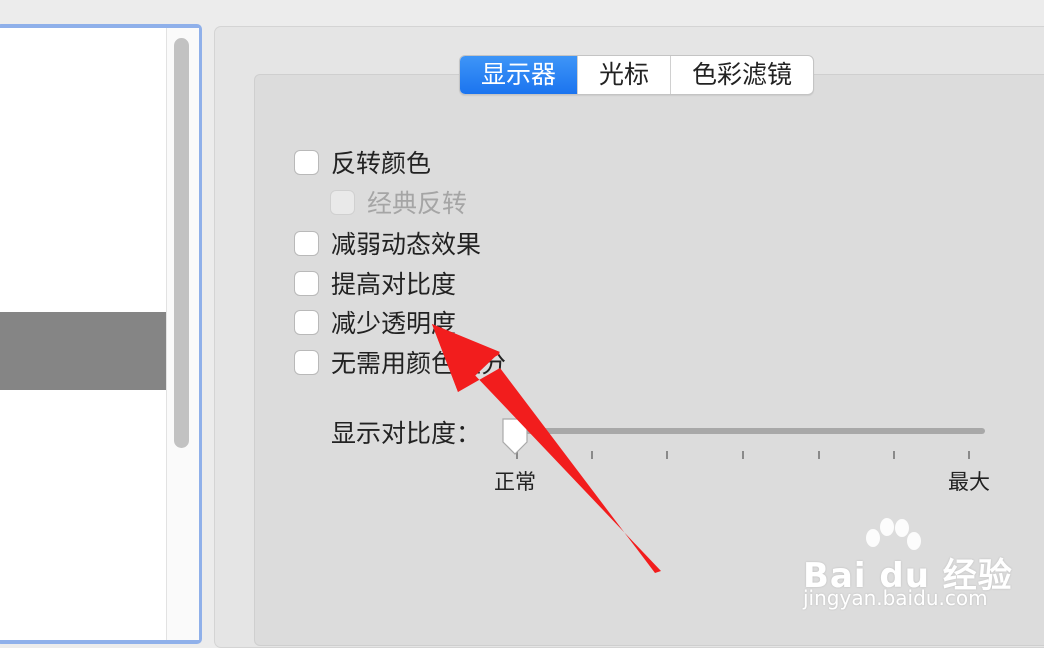 Image resolution: width=1044 pixels, height=648 pixels. I want to click on watermark-url: jingyan.baidu.com, so click(895, 598).